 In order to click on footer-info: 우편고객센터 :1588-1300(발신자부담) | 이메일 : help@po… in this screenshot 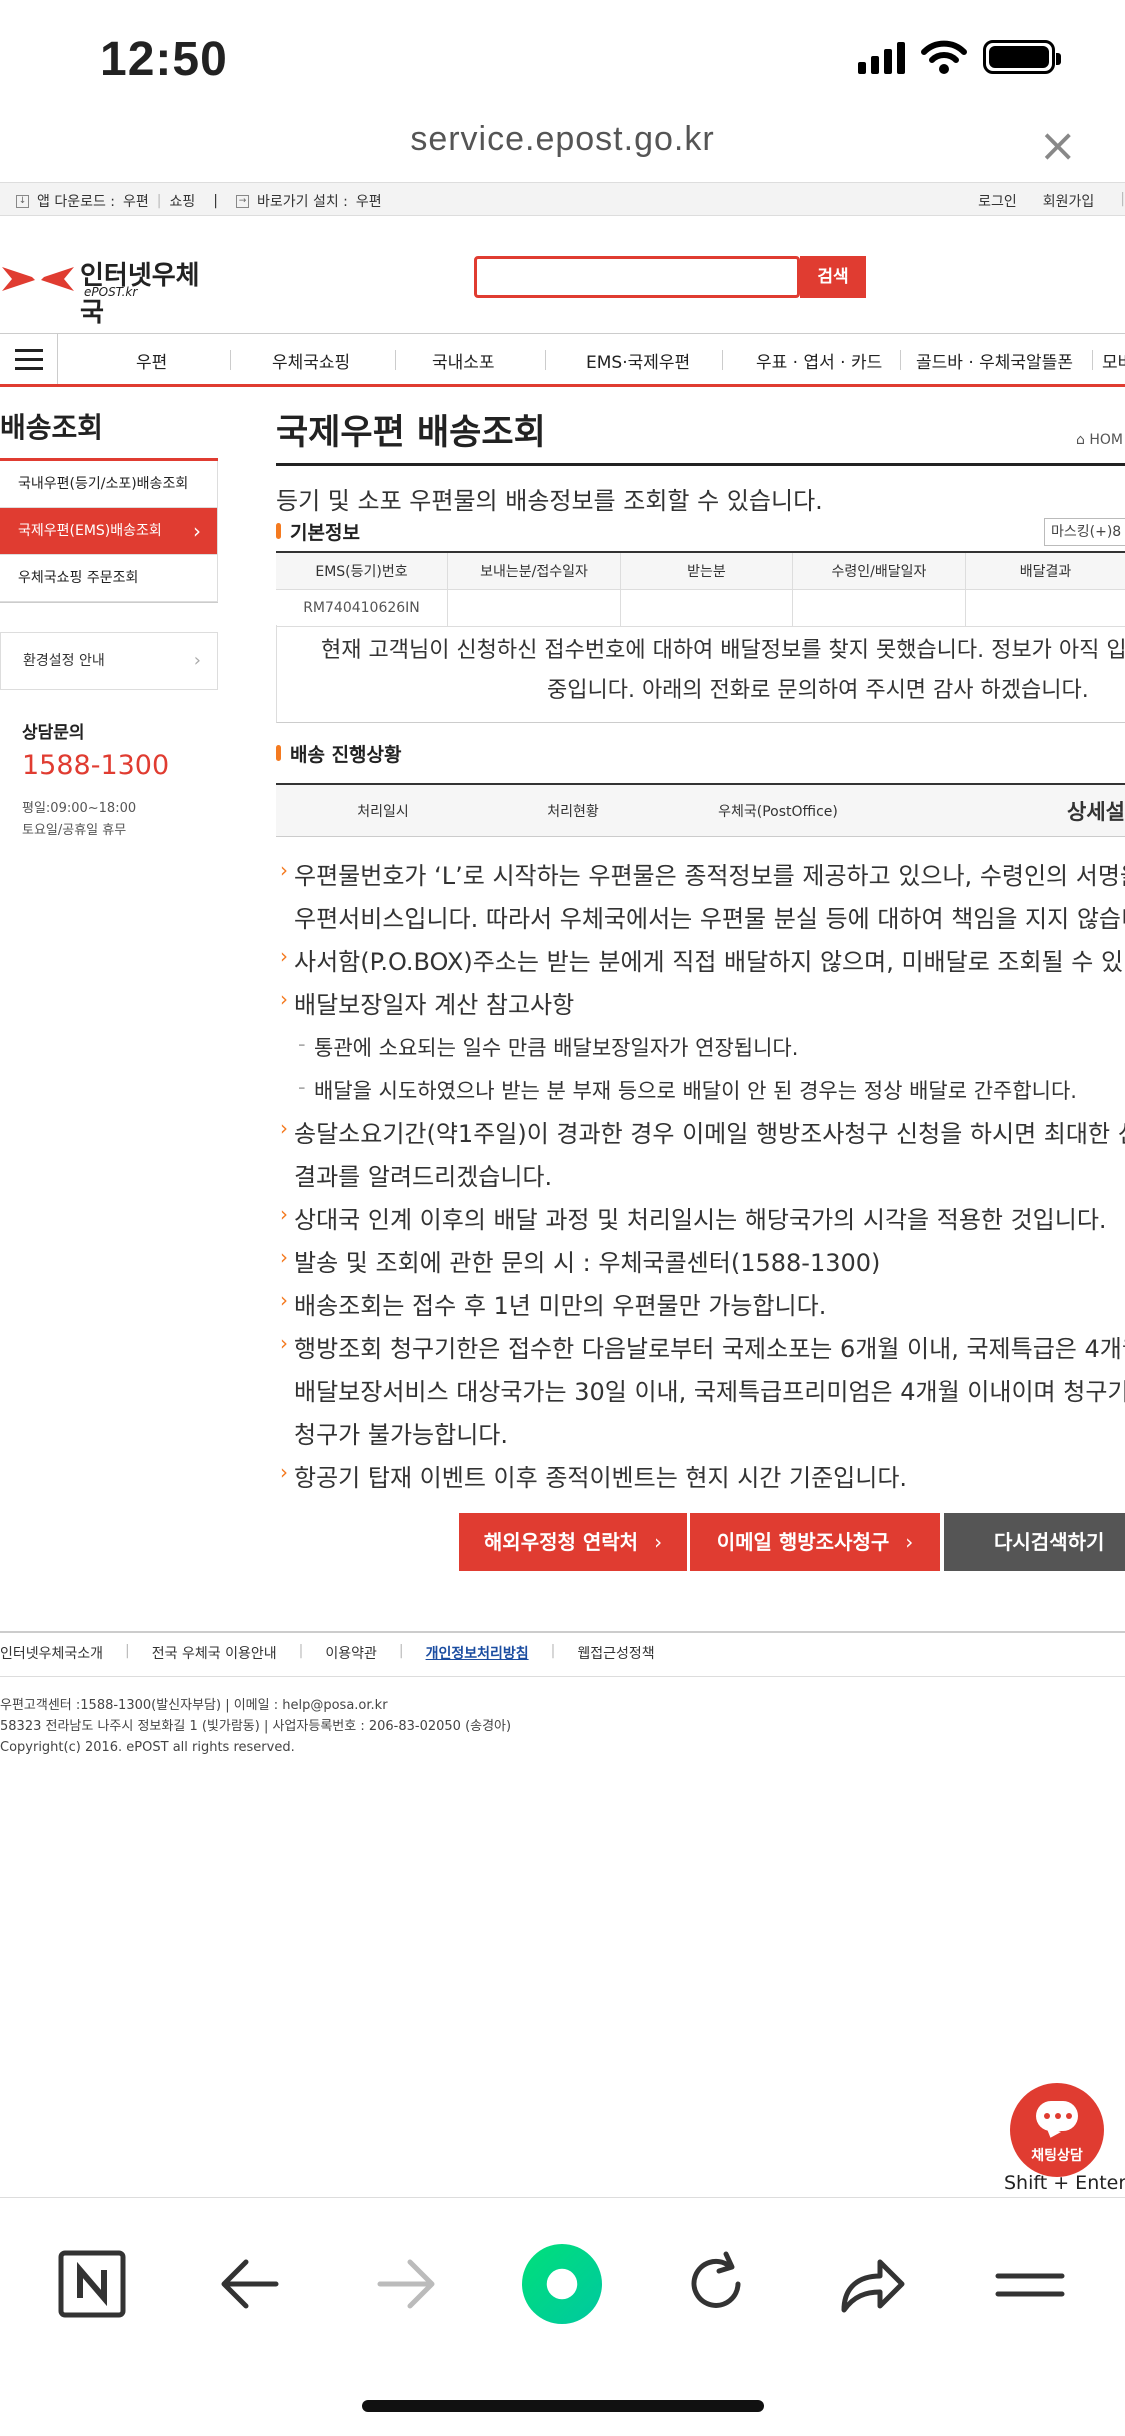, I will do `click(255, 1726)`.